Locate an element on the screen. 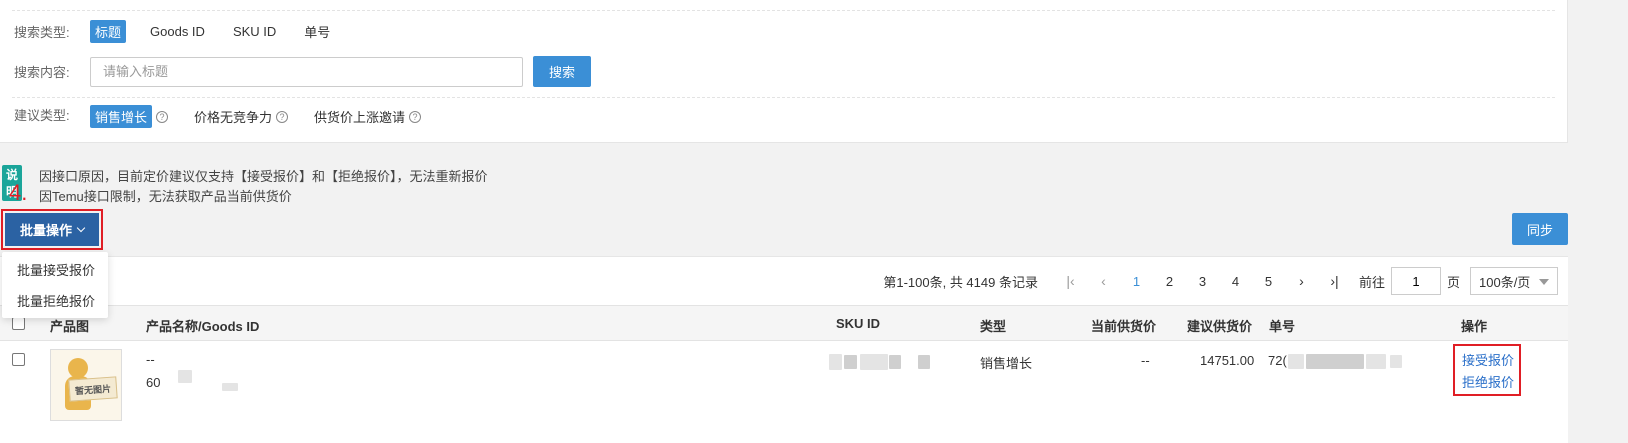 Image resolution: width=1628 pixels, height=443 pixels. sync-button: 同步 is located at coordinates (1540, 229).